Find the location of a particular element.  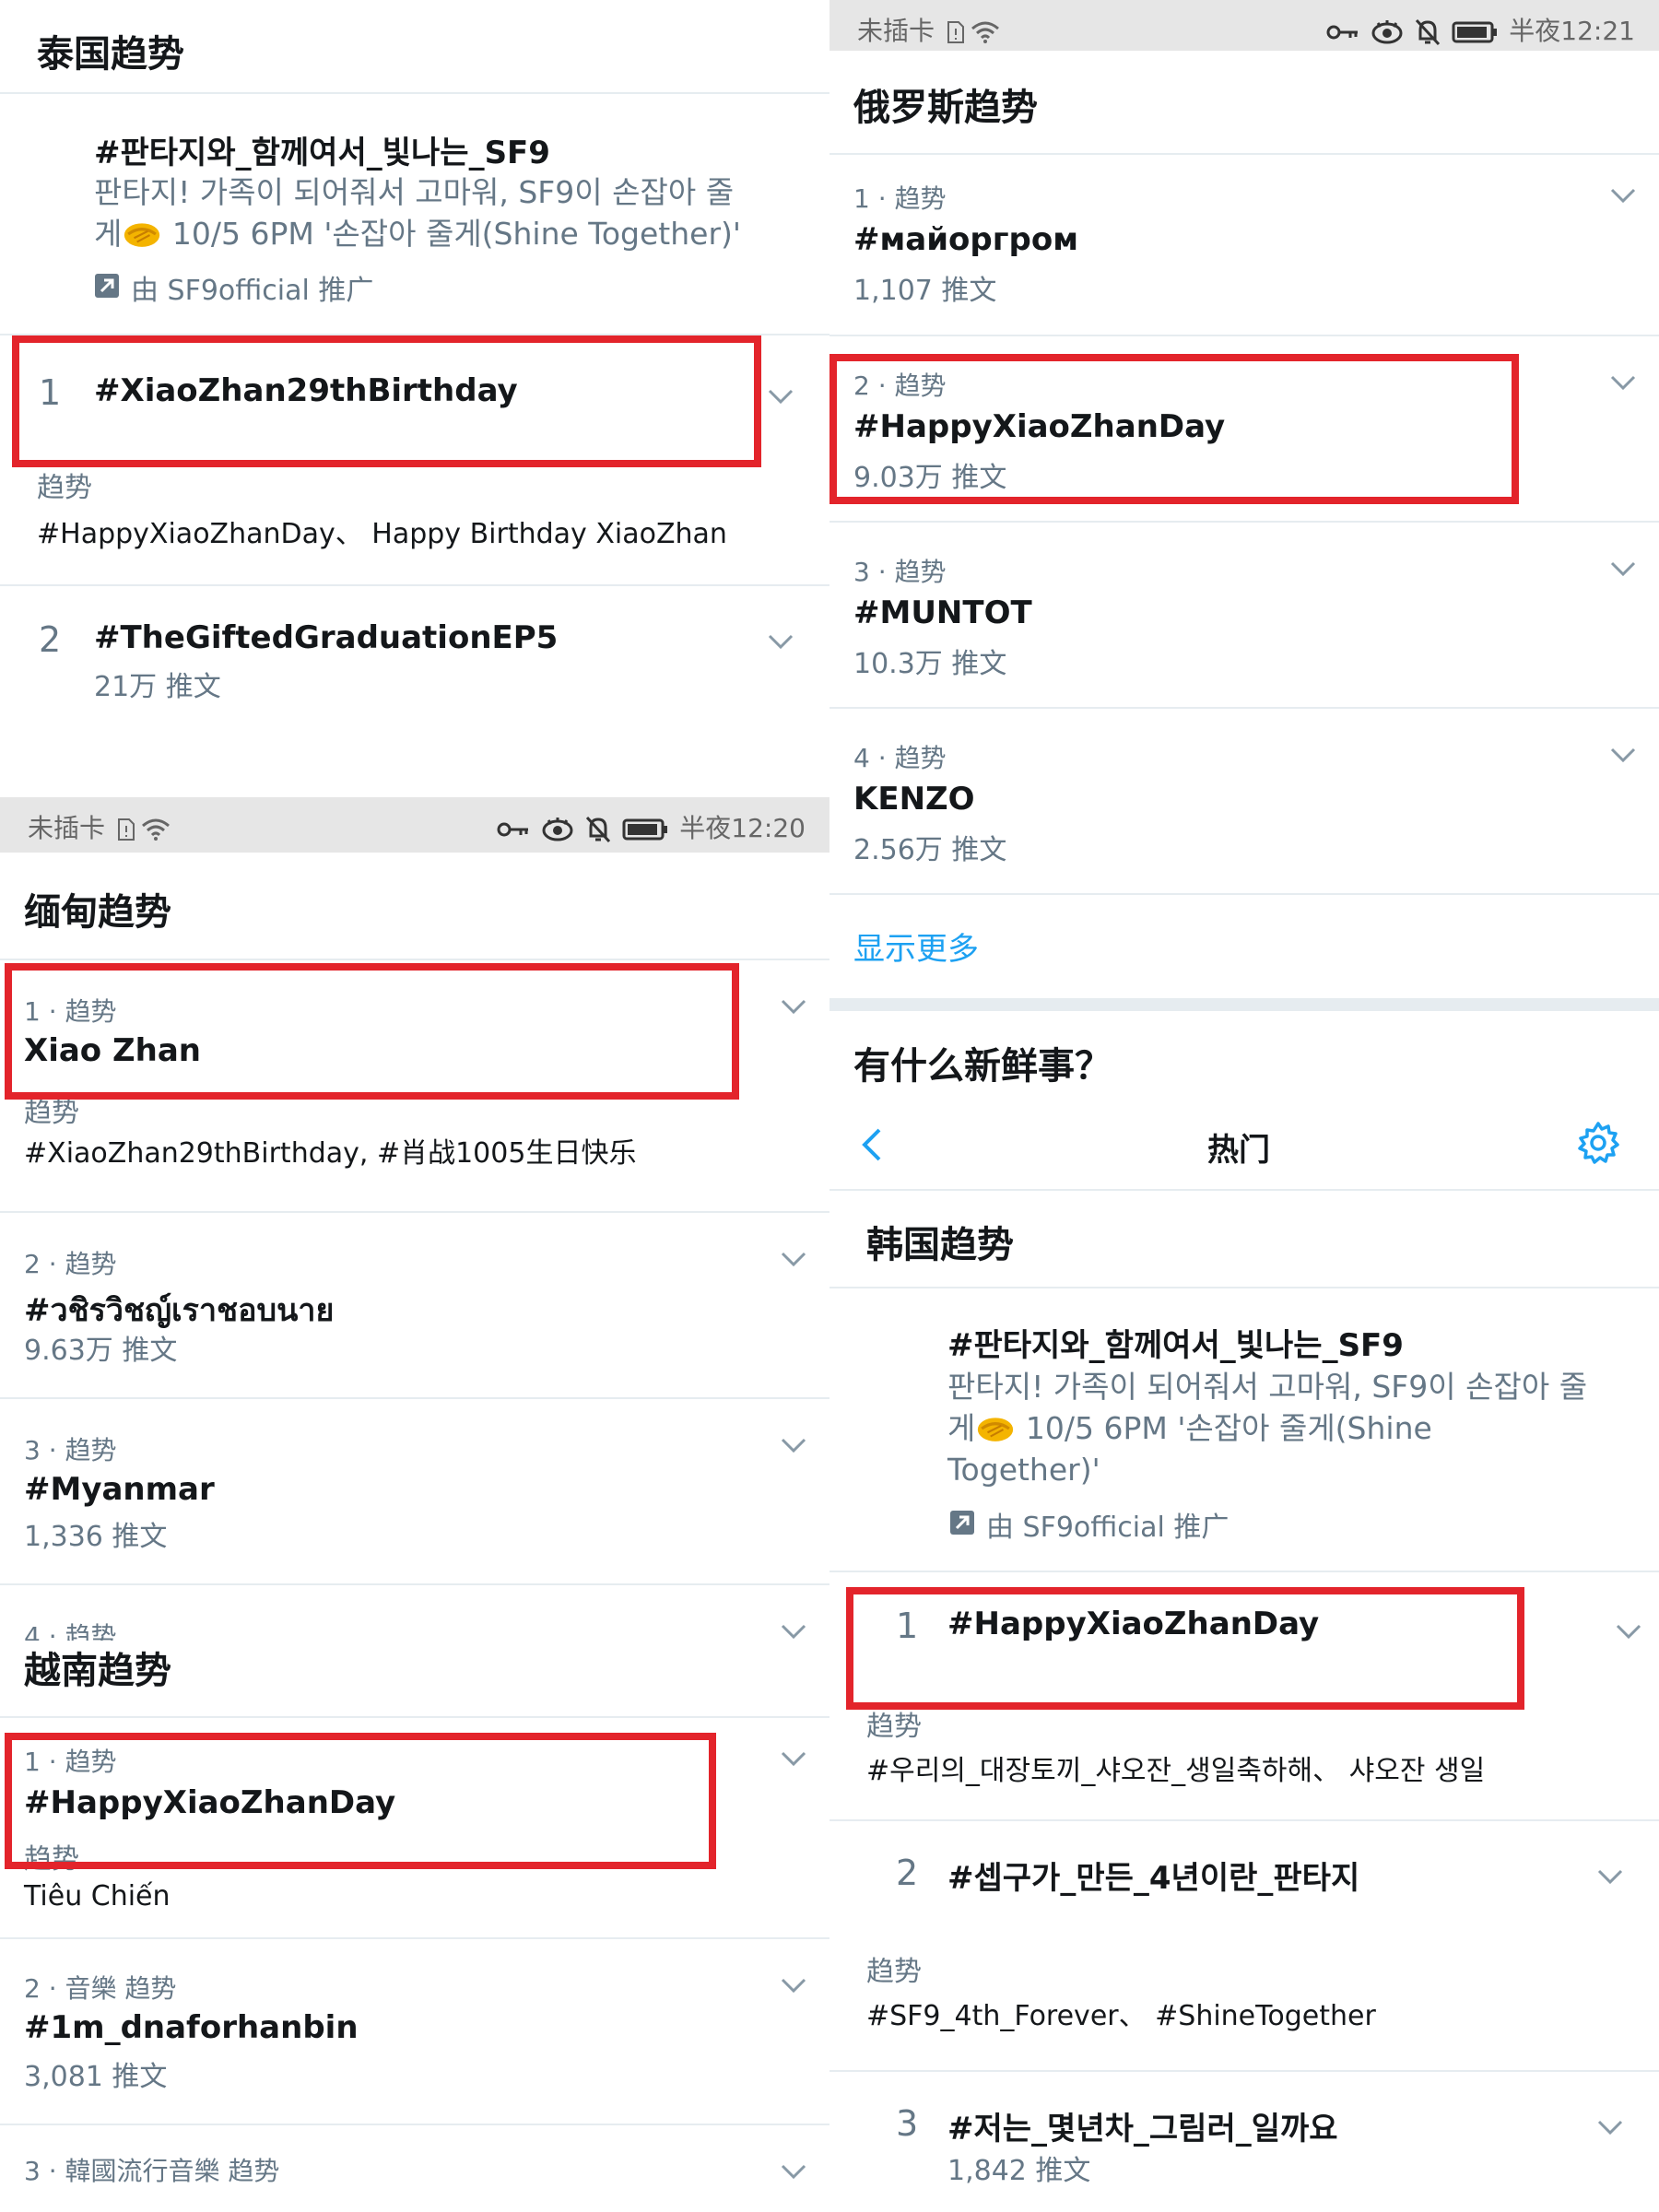

settings-gear-icon is located at coordinates (1598, 1143).